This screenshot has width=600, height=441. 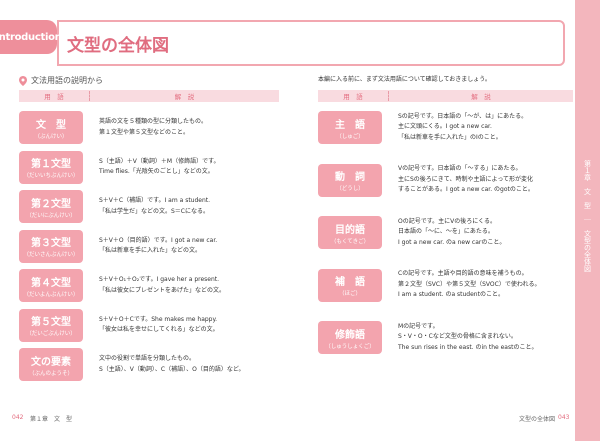 I want to click on term-label: 第１文型 （だいいちぶんけい）, so click(x=51, y=167).